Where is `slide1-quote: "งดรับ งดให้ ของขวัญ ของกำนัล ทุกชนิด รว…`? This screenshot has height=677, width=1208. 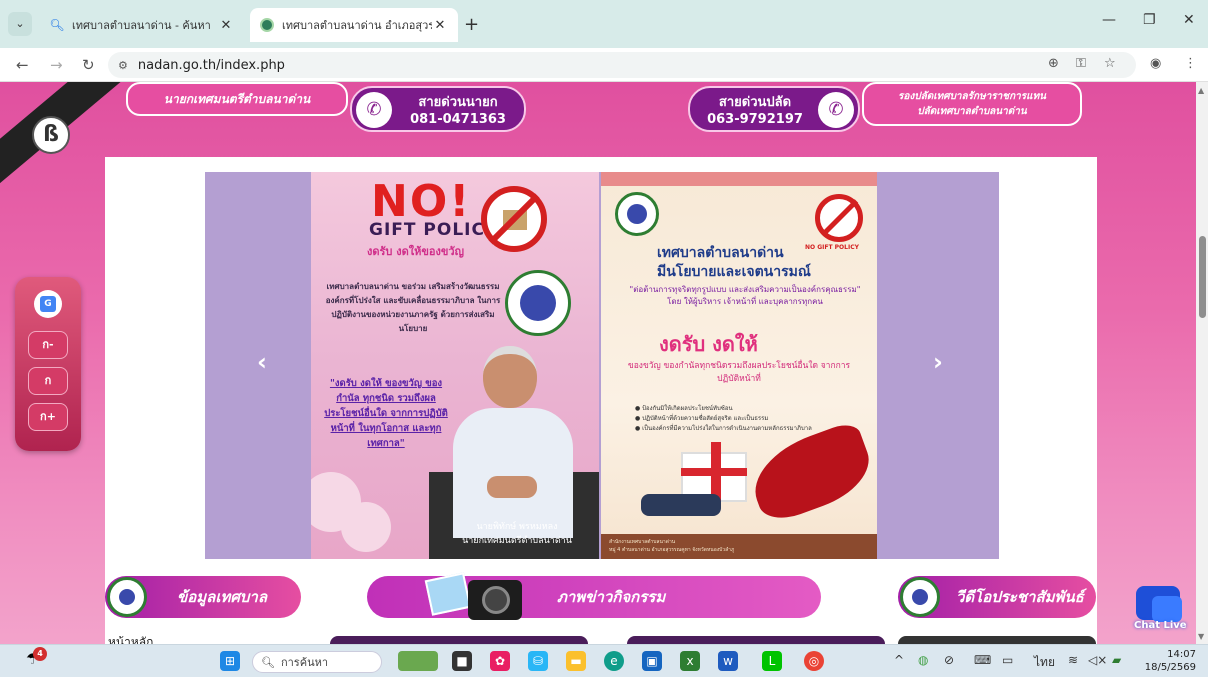 slide1-quote: "งดรับ งดให้ ของขวัญ ของกำนัล ทุกชนิด รว… is located at coordinates (386, 413).